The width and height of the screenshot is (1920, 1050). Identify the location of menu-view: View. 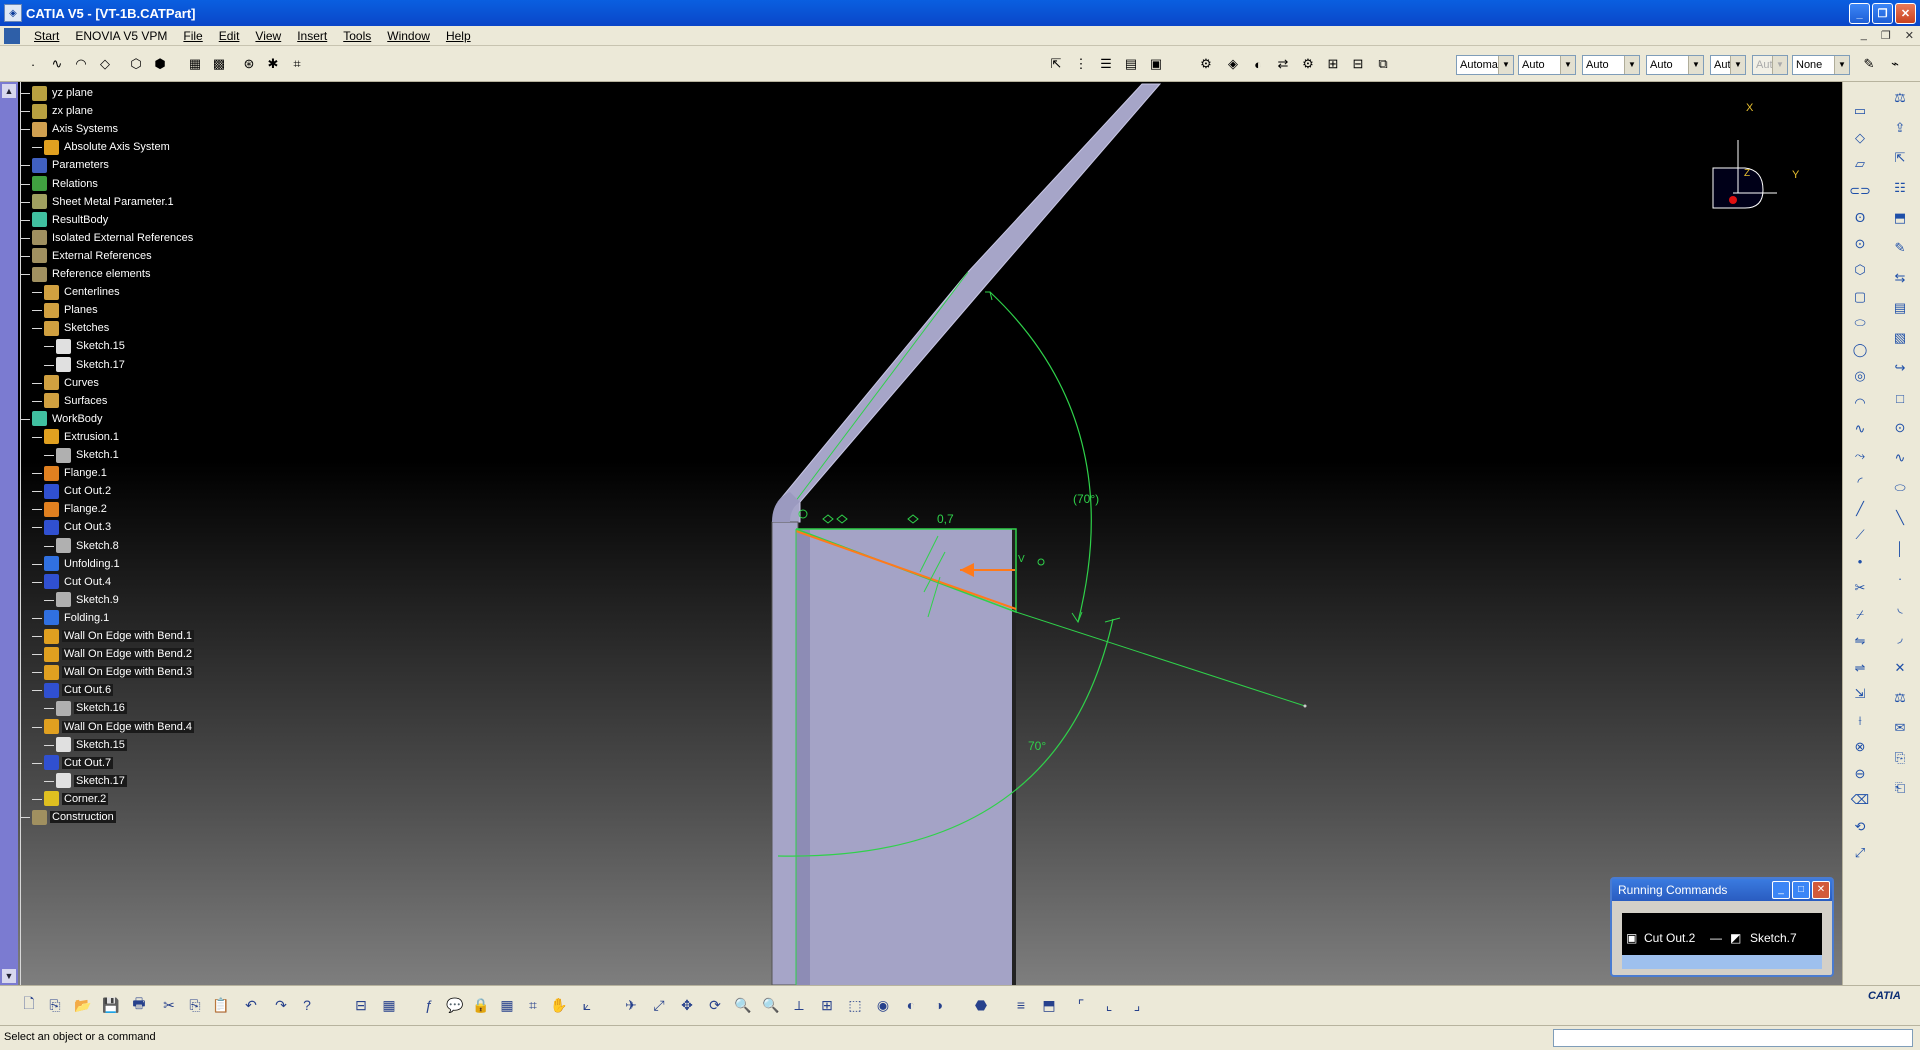
(268, 36).